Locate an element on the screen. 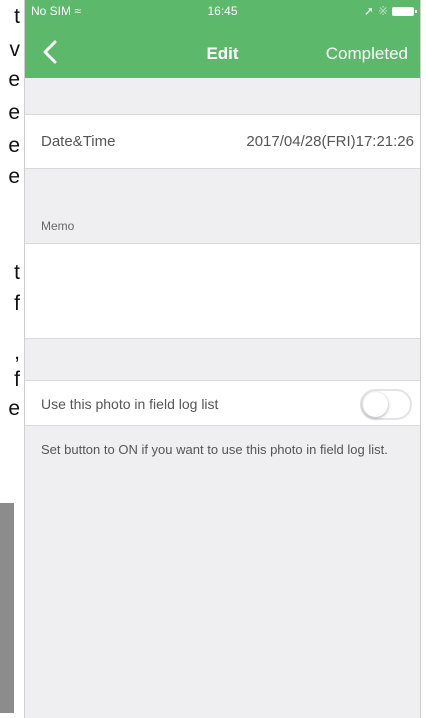 The width and height of the screenshot is (426, 718). datetime-row: Date&Time 2017/04/28(FRI)17:21:26 is located at coordinates (222, 141).